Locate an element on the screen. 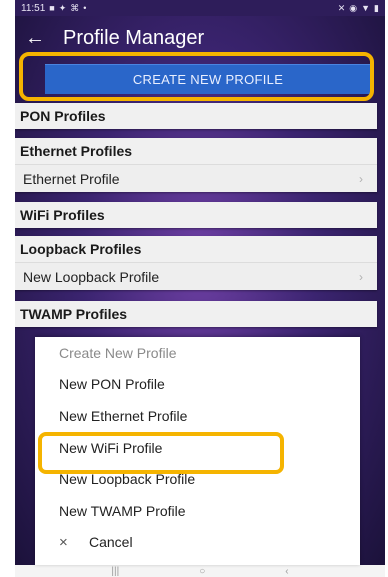  system-nav-bar: ||| ○ ‹ is located at coordinates (200, 571).